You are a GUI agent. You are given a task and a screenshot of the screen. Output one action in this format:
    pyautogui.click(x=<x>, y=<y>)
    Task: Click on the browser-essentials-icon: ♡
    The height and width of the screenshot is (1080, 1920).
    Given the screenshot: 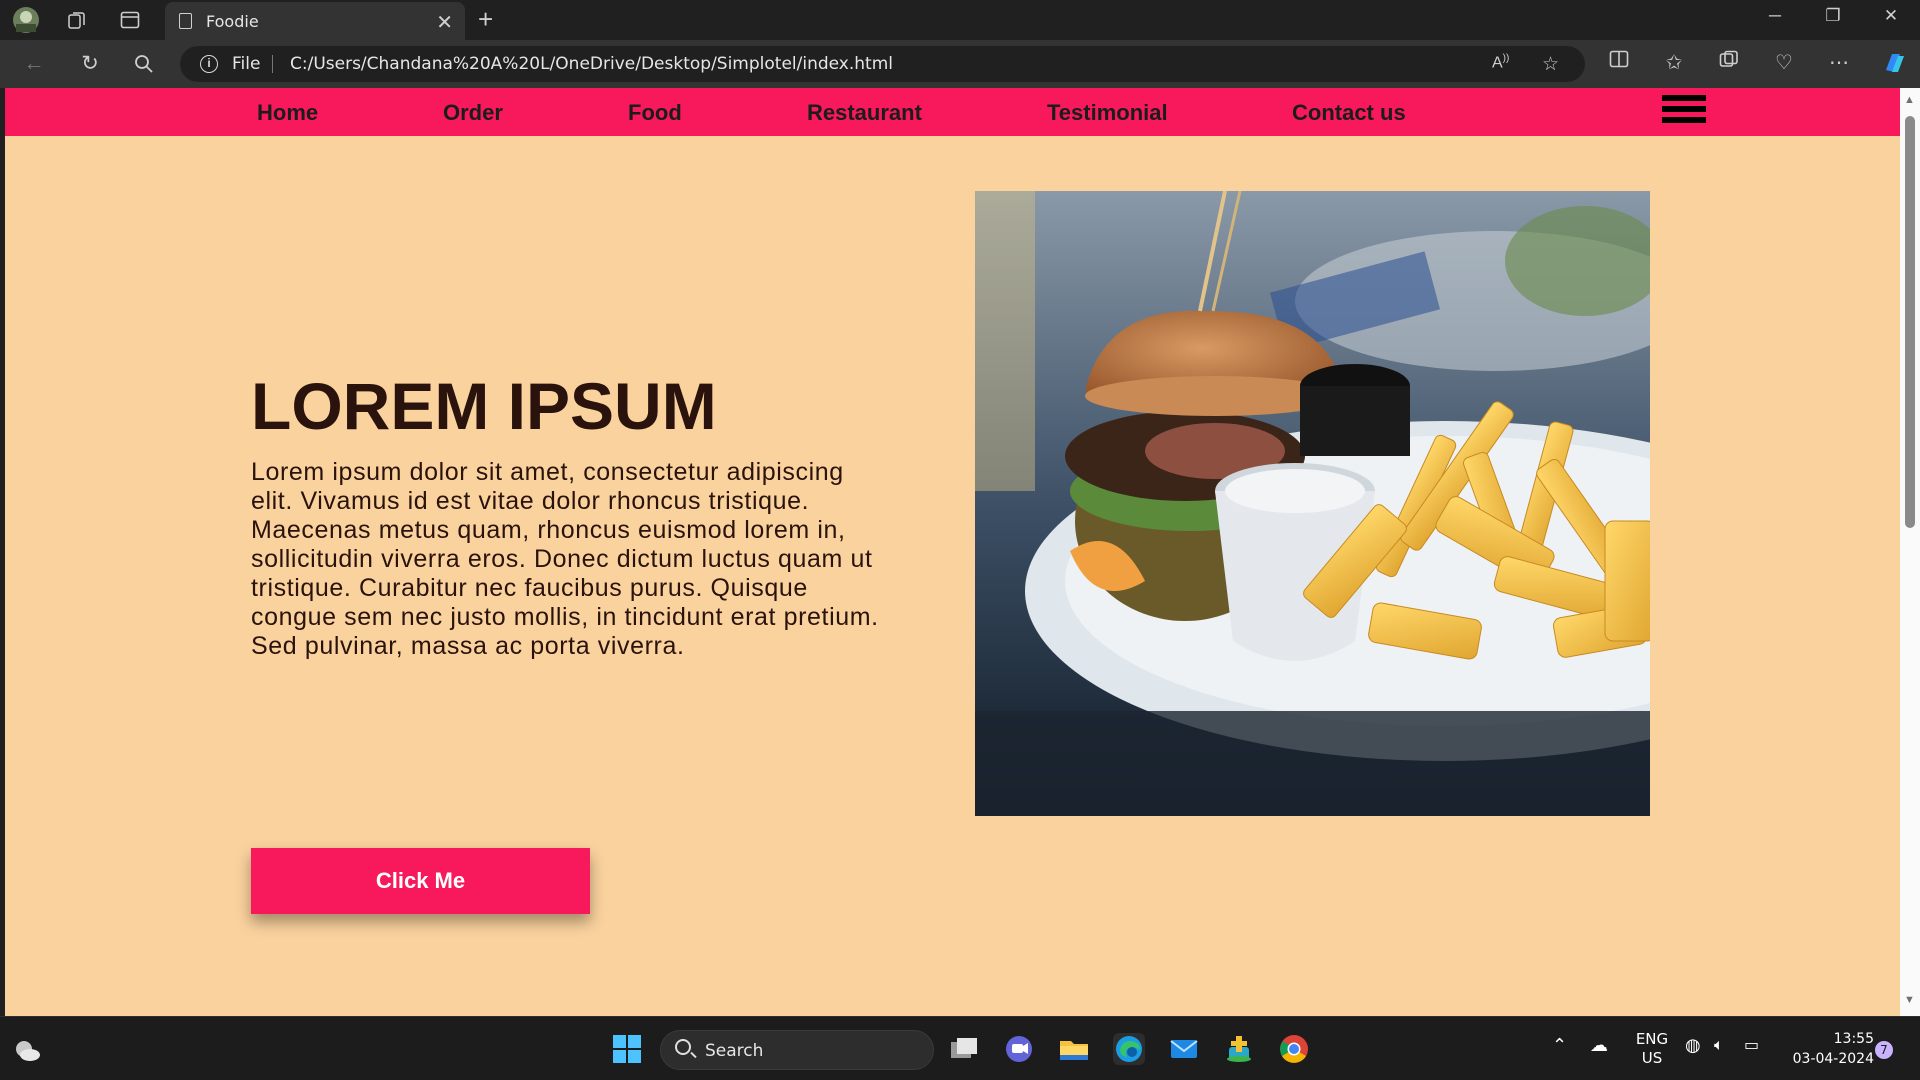 What is the action you would take?
    pyautogui.click(x=1784, y=62)
    